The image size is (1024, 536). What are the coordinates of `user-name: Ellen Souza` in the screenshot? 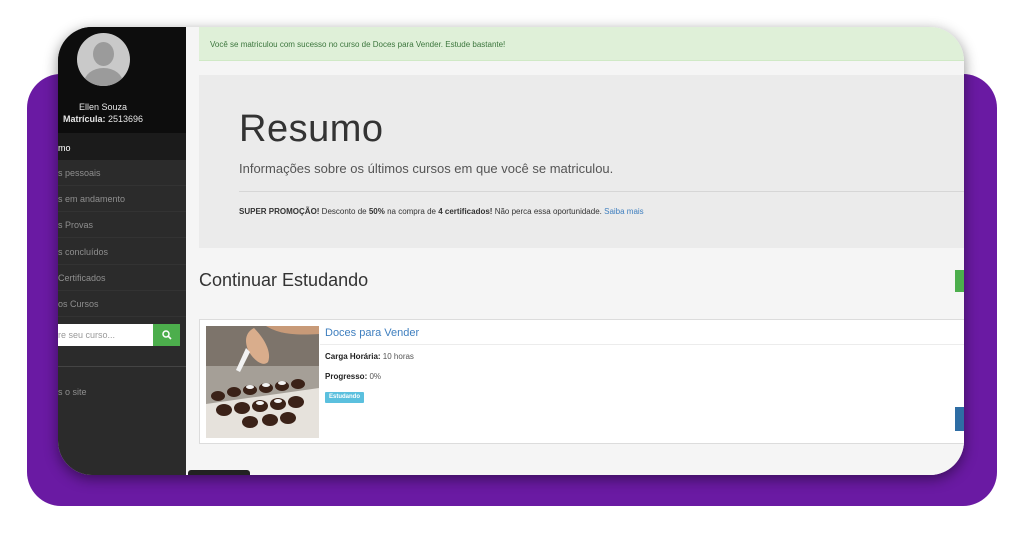 It's located at (103, 107).